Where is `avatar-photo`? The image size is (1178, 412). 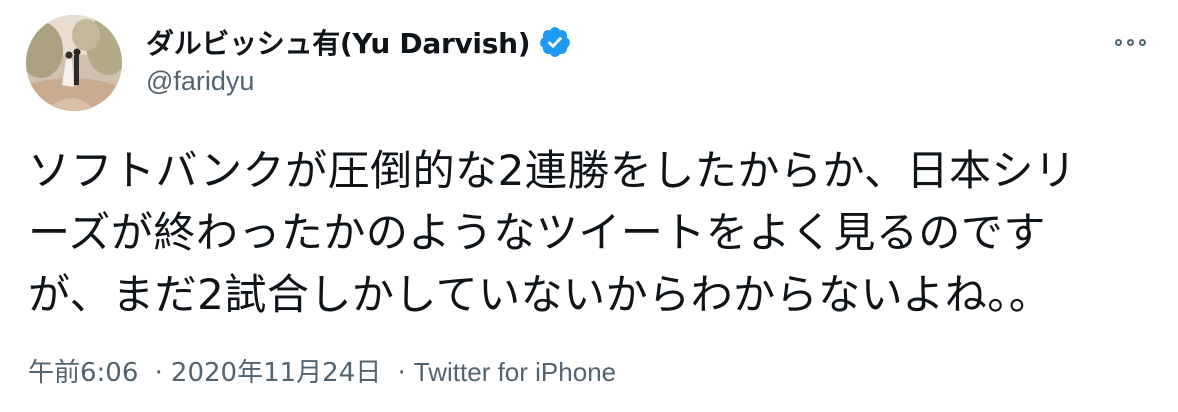
avatar-photo is located at coordinates (74, 63).